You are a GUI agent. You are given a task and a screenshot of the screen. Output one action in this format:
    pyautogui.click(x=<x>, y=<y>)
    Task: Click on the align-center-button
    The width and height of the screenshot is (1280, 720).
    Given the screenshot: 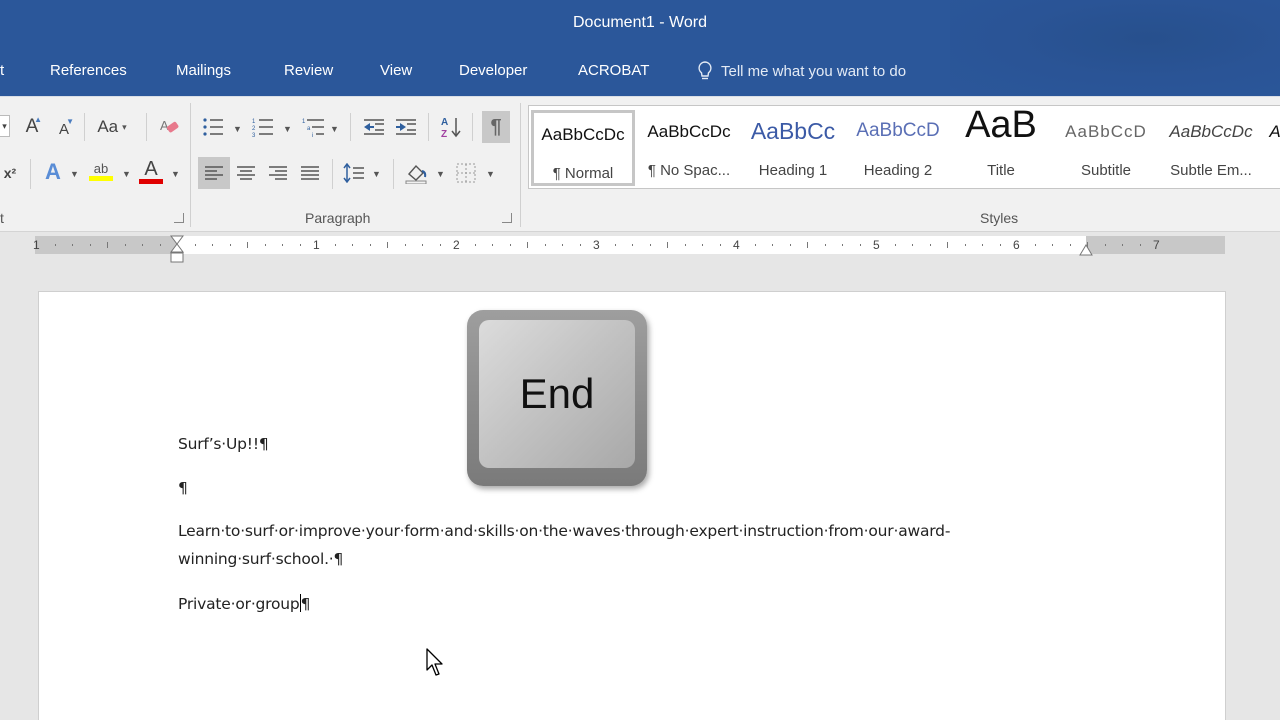 What is the action you would take?
    pyautogui.click(x=246, y=173)
    